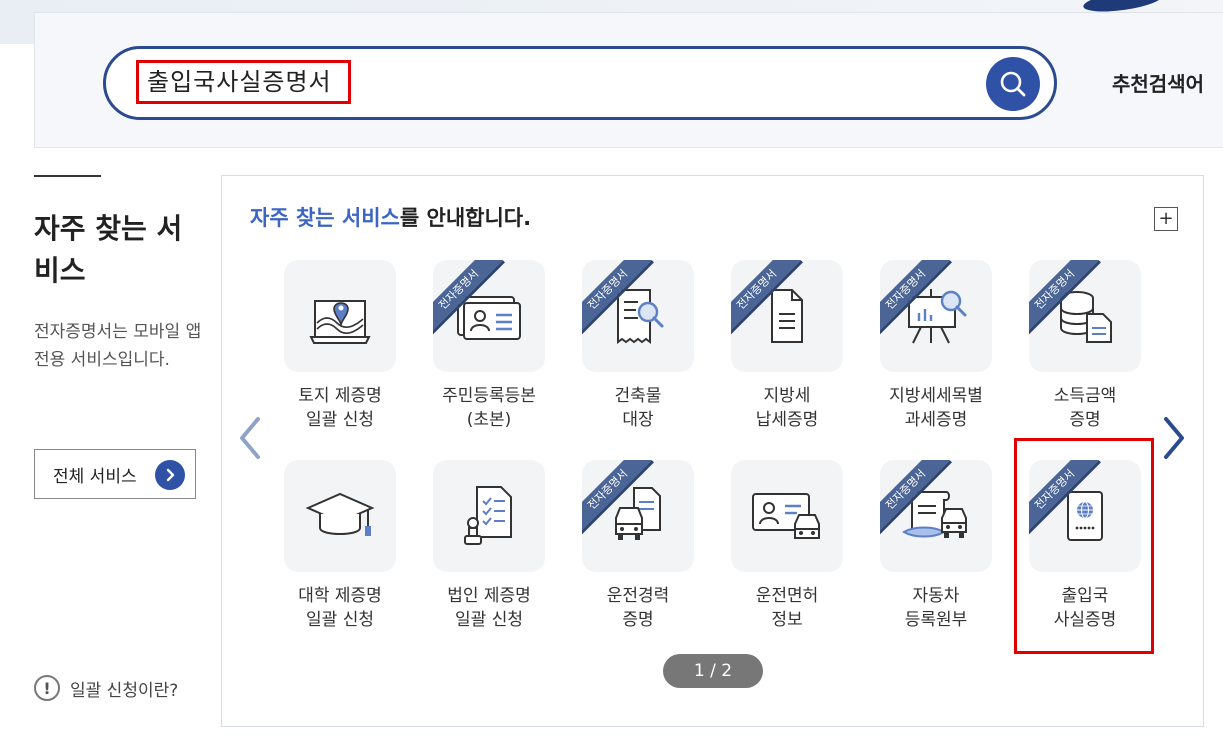 The width and height of the screenshot is (1223, 751). What do you see at coordinates (936, 408) in the screenshot?
I see `service-label: 지방세세목별 과세증명` at bounding box center [936, 408].